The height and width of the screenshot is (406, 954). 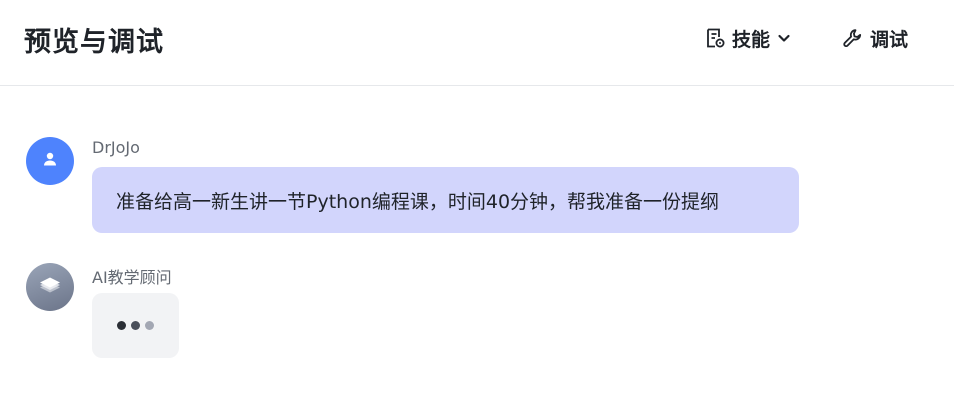 I want to click on skills-dropdown-button: 技能, so click(x=748, y=38).